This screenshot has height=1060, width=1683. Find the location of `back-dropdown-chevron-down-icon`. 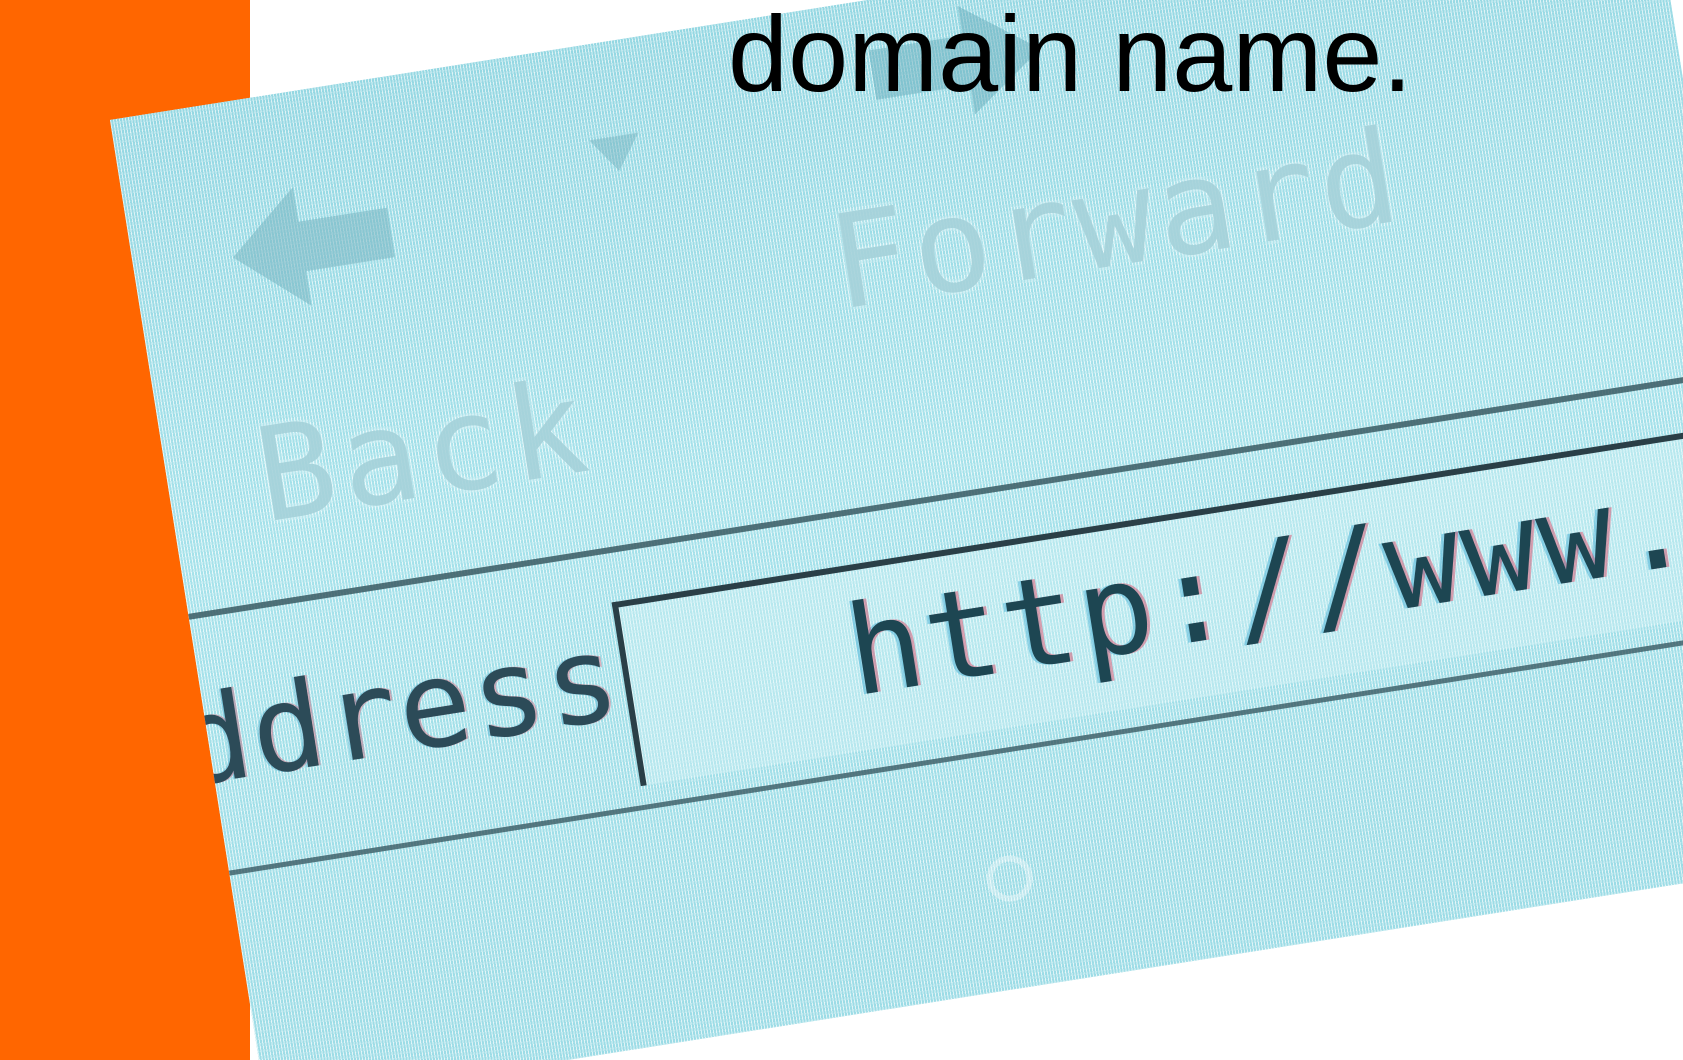

back-dropdown-chevron-down-icon is located at coordinates (614, 151).